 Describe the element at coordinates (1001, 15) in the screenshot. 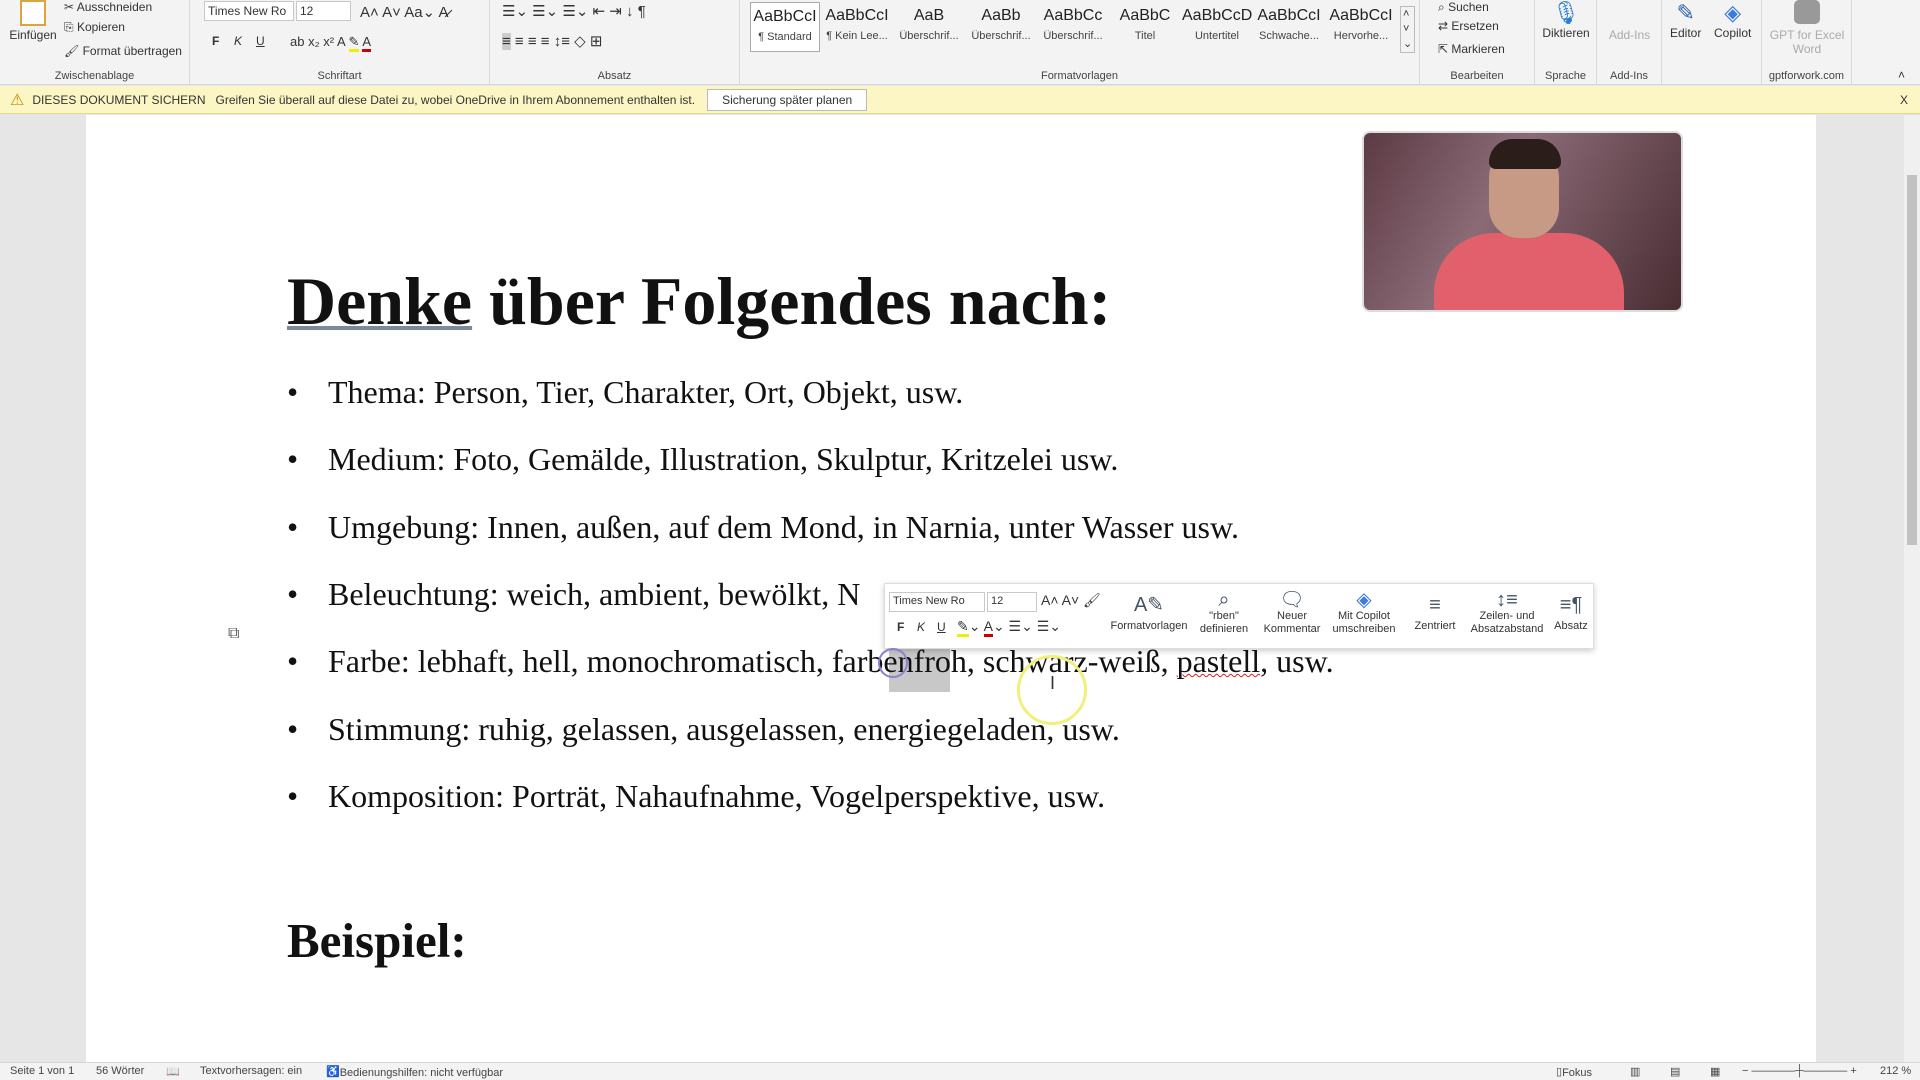

I see `style-preview: AaBb` at that location.